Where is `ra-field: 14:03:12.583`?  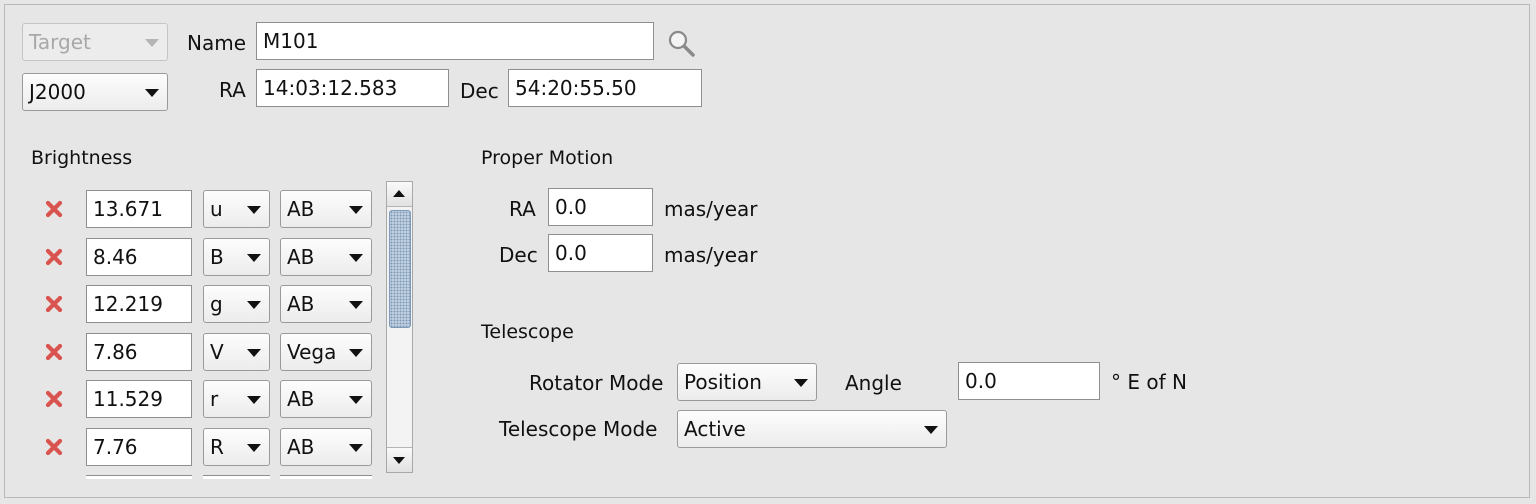 ra-field: 14:03:12.583 is located at coordinates (352, 88).